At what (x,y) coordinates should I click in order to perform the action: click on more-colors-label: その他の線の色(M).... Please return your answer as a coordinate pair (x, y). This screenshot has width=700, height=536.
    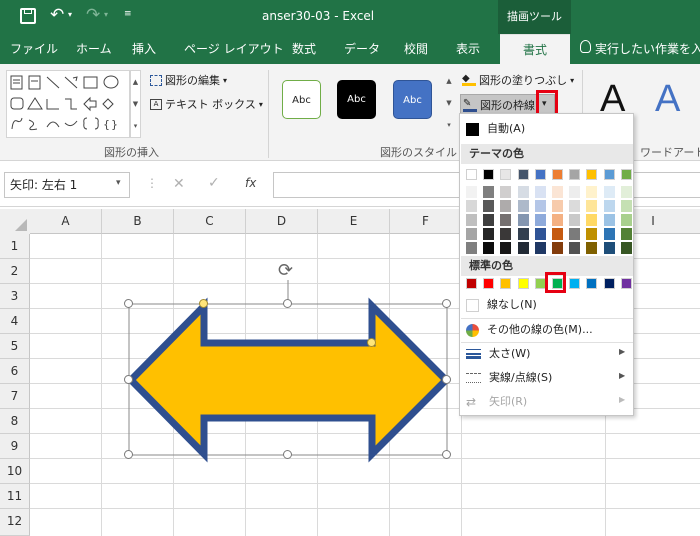
    Looking at the image, I should click on (540, 329).